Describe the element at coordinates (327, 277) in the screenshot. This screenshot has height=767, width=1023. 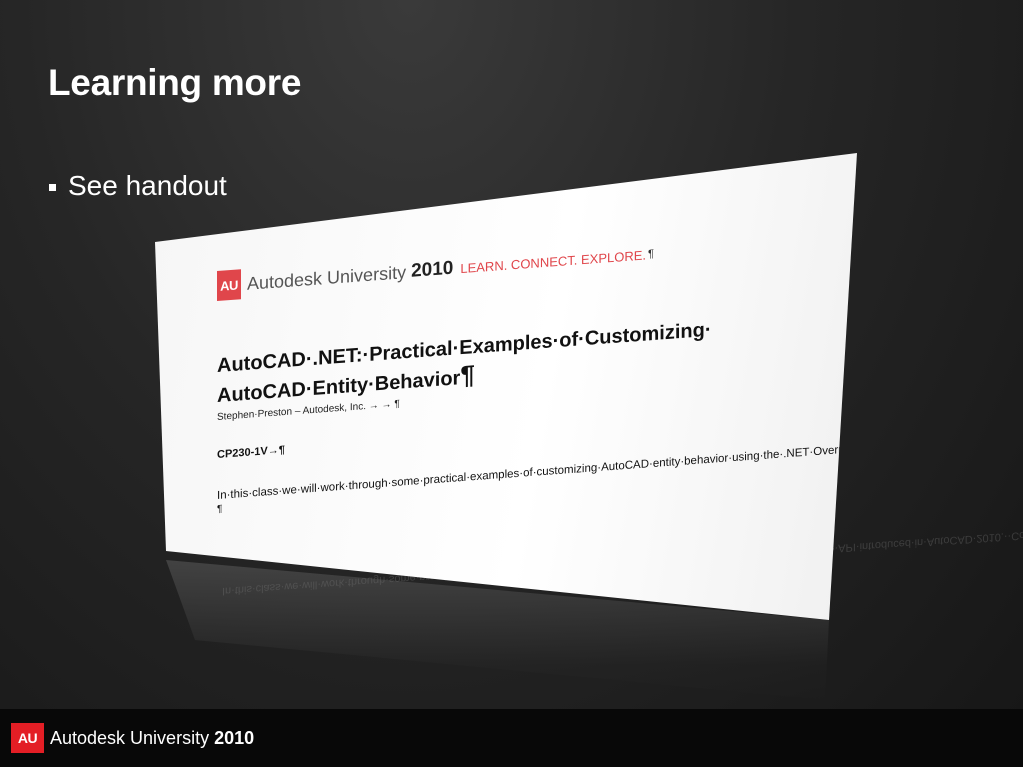
I see `handout-brand: Autodesk University` at that location.